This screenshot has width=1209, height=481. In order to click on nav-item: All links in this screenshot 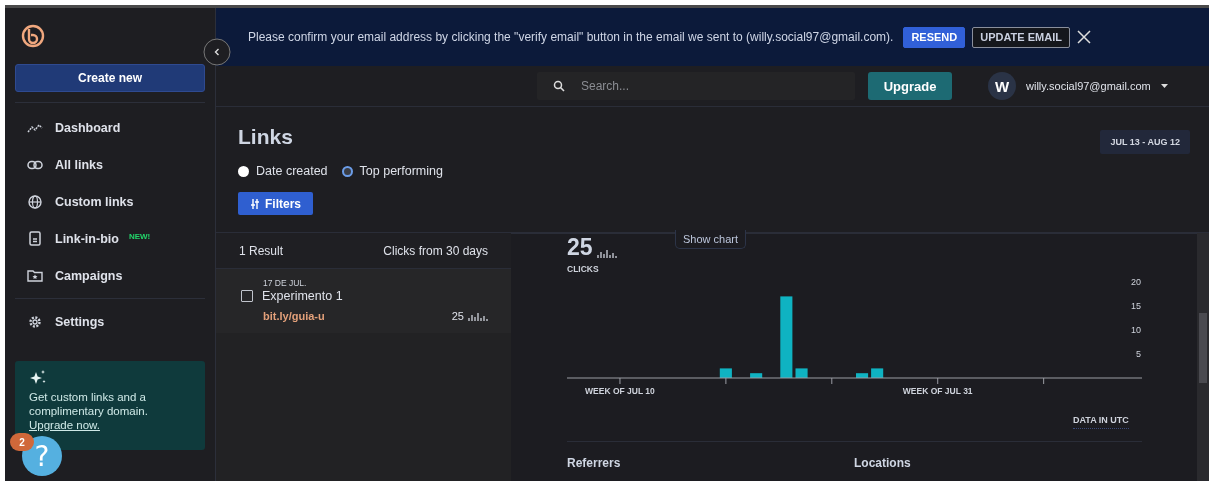, I will do `click(110, 164)`.